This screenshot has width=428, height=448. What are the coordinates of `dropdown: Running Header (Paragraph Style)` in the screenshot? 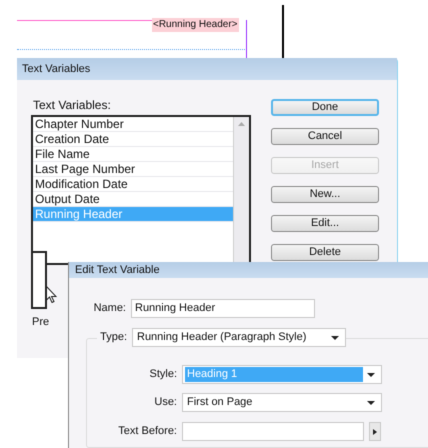 It's located at (239, 337).